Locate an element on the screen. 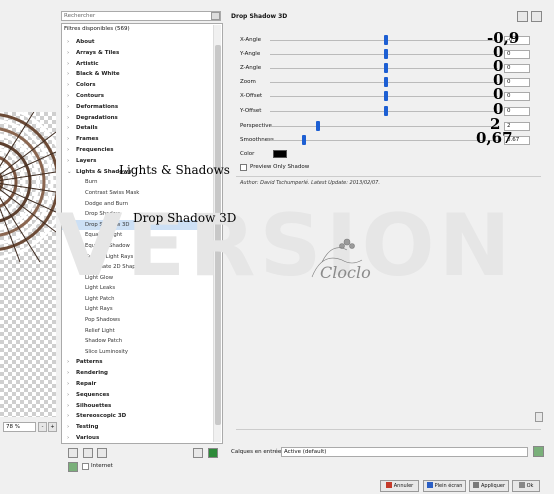 This screenshot has width=554, height=494. refresh-icon is located at coordinates (73, 467).